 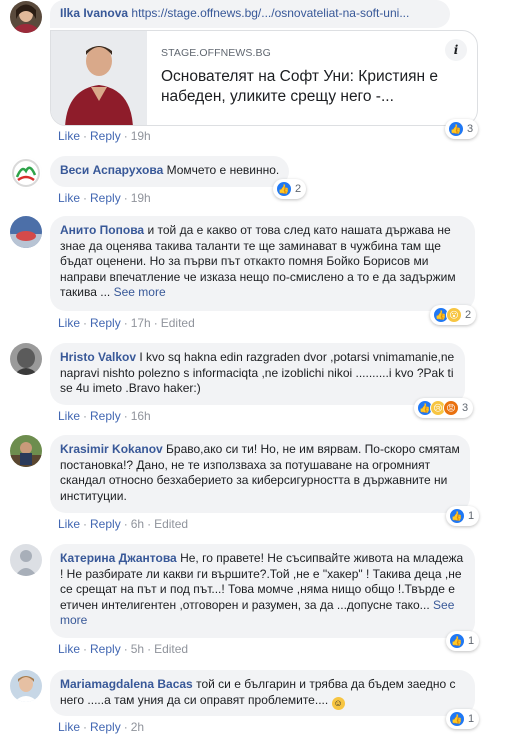 I want to click on comment-actions: Like · Reply · 16h, so click(x=104, y=416).